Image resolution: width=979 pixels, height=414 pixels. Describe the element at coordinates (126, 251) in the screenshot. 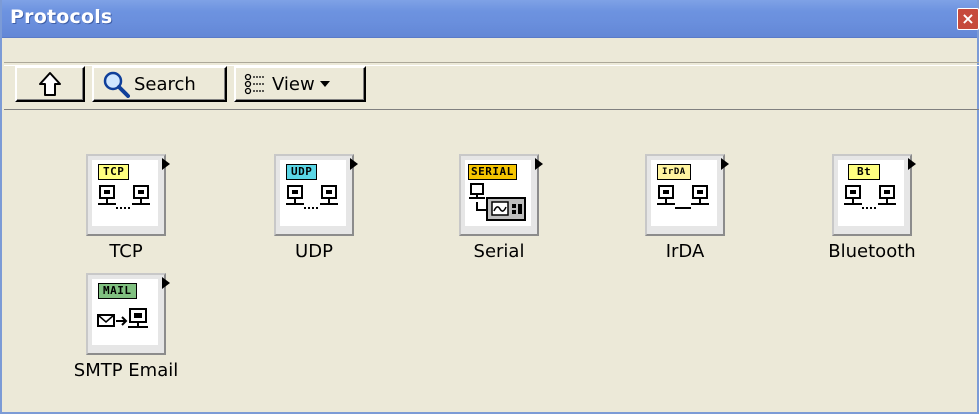

I see `tcp-label: TCP` at that location.